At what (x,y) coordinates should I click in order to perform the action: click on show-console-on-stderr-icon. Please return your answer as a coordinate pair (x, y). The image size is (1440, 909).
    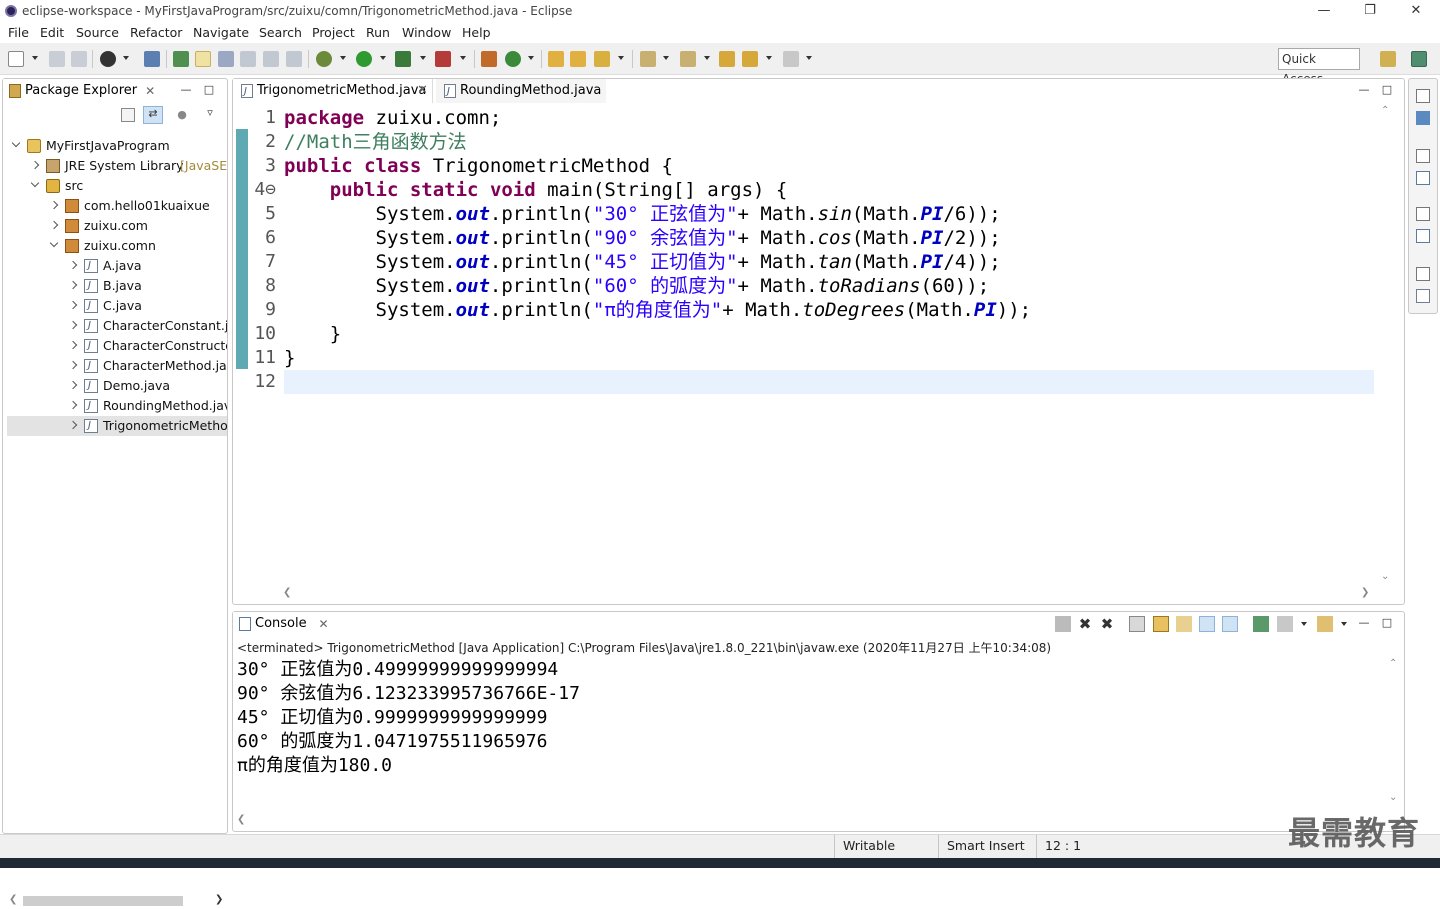
    Looking at the image, I should click on (1230, 624).